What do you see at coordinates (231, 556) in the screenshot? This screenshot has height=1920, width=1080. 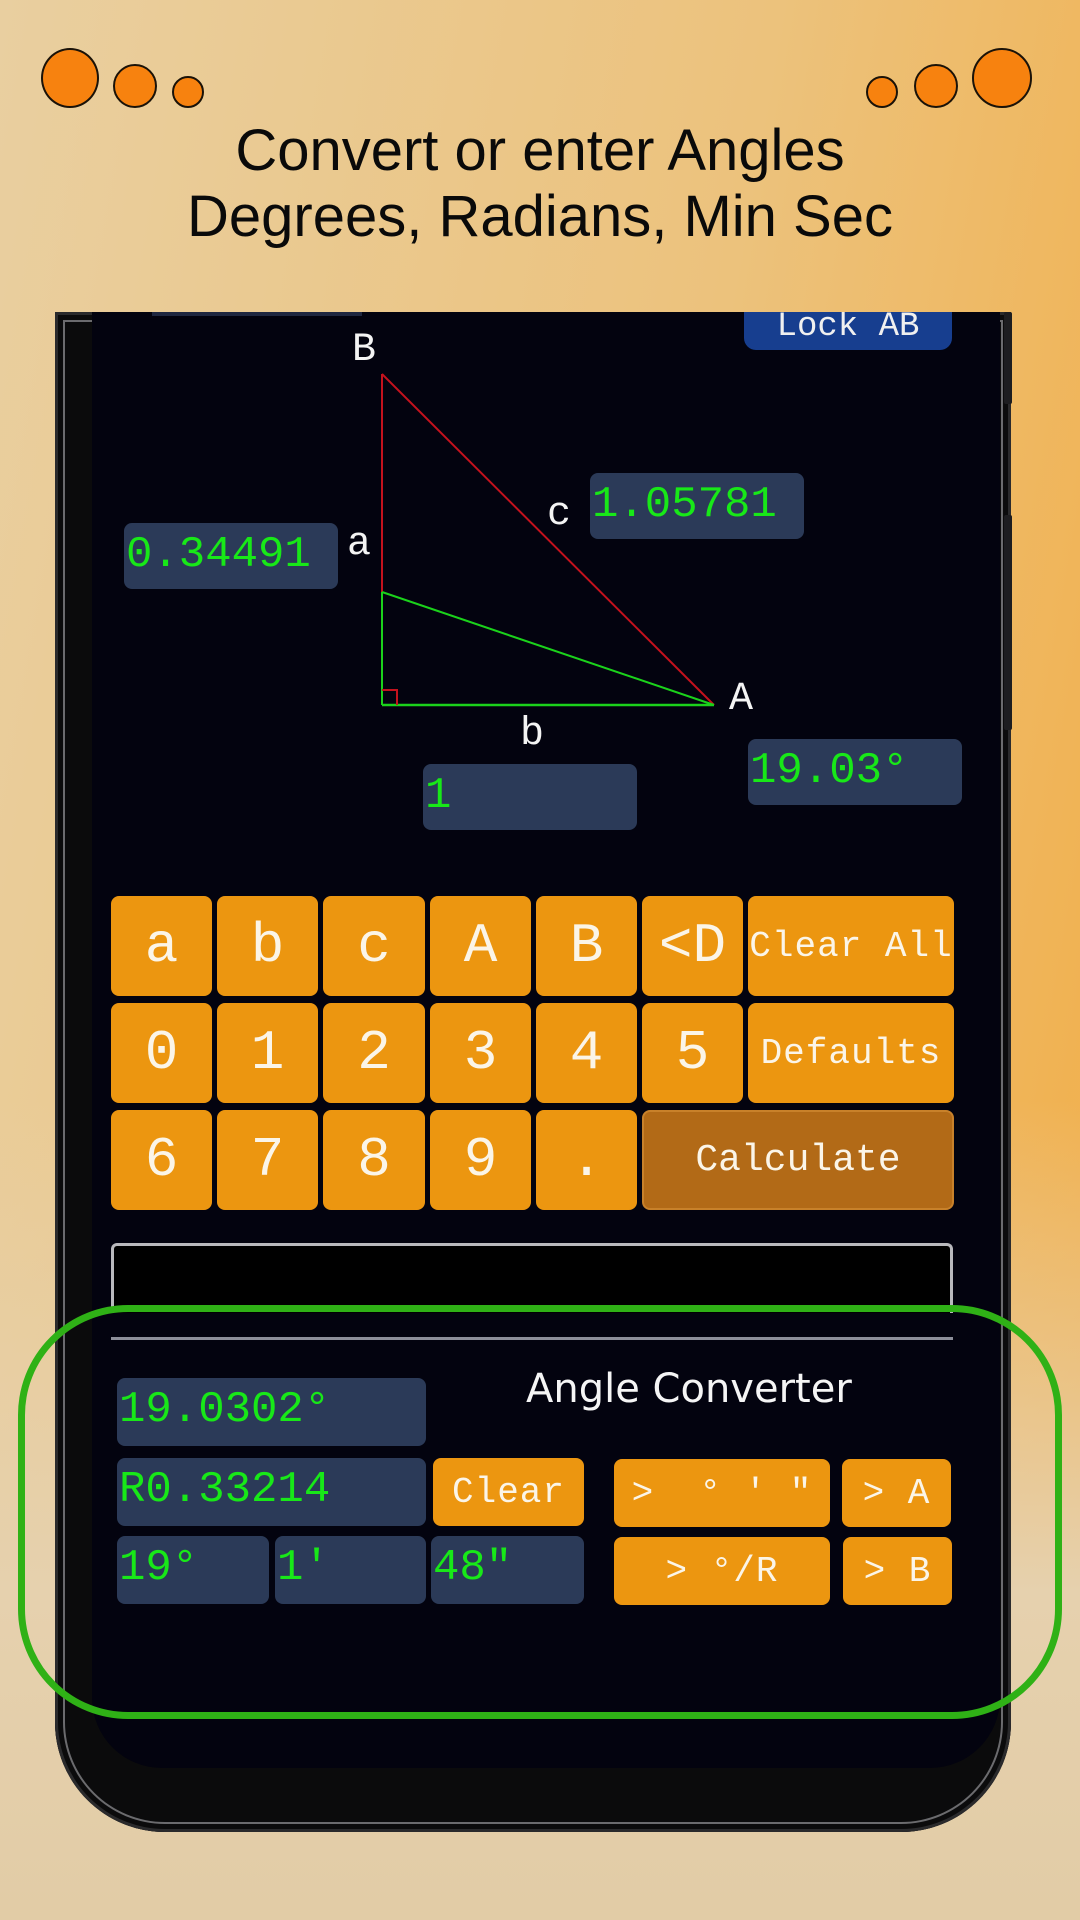 I see `side-a-field: 0.34491` at bounding box center [231, 556].